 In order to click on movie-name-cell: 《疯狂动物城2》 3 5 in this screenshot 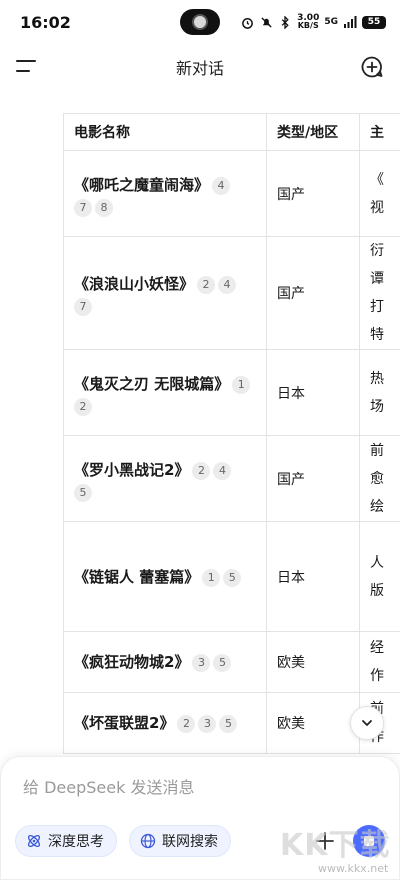, I will do `click(165, 662)`.